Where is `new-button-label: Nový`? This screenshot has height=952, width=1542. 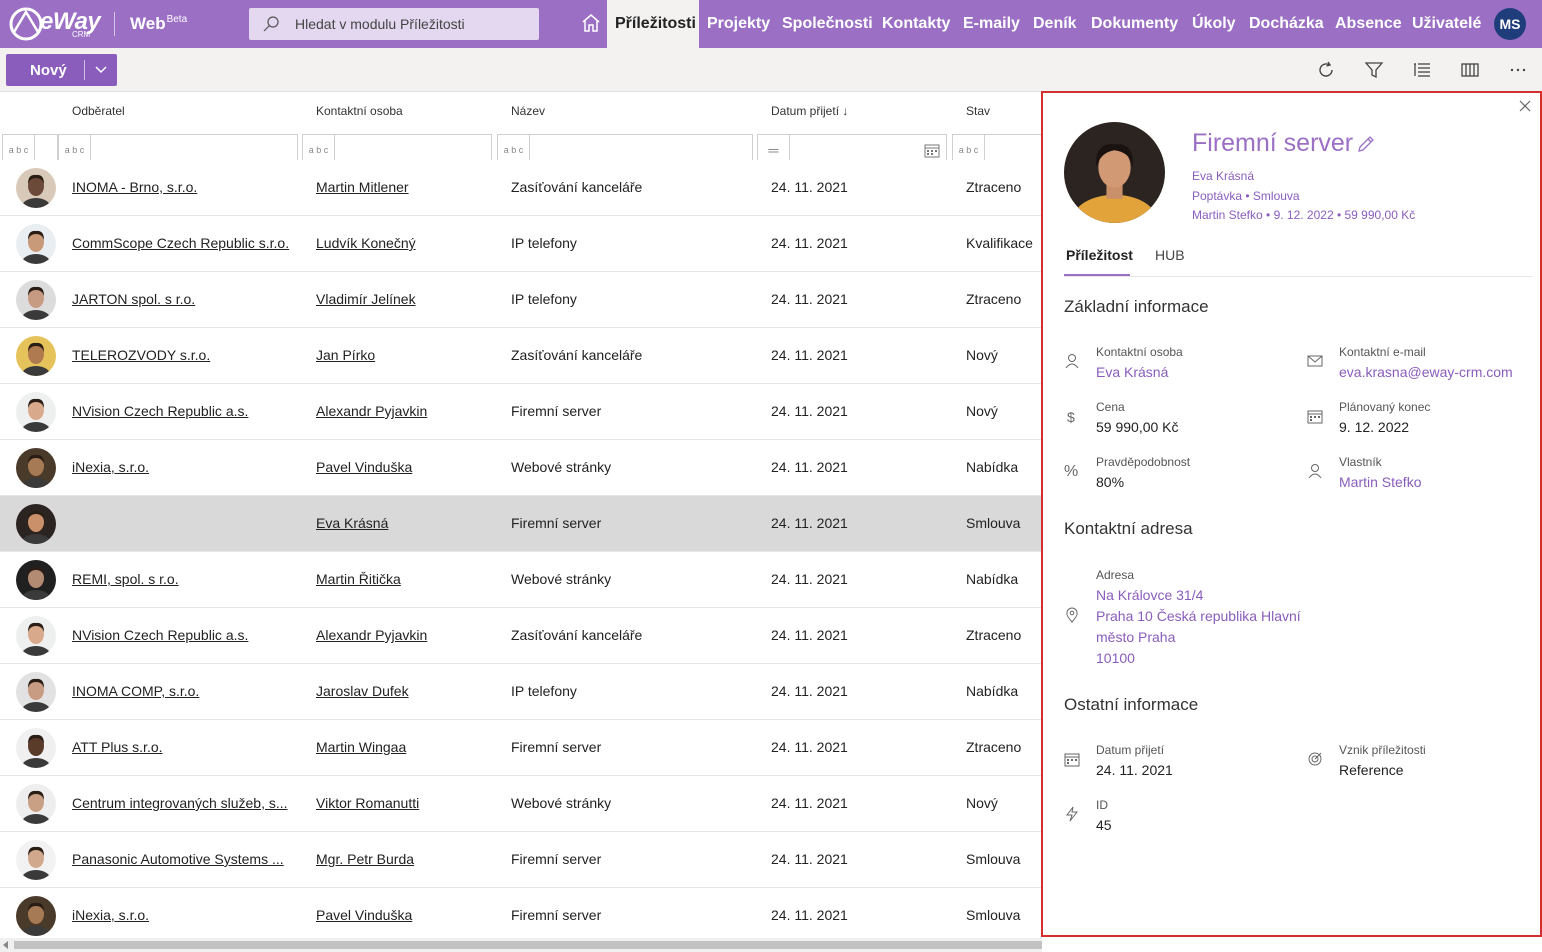
new-button-label: Nový is located at coordinates (48, 70).